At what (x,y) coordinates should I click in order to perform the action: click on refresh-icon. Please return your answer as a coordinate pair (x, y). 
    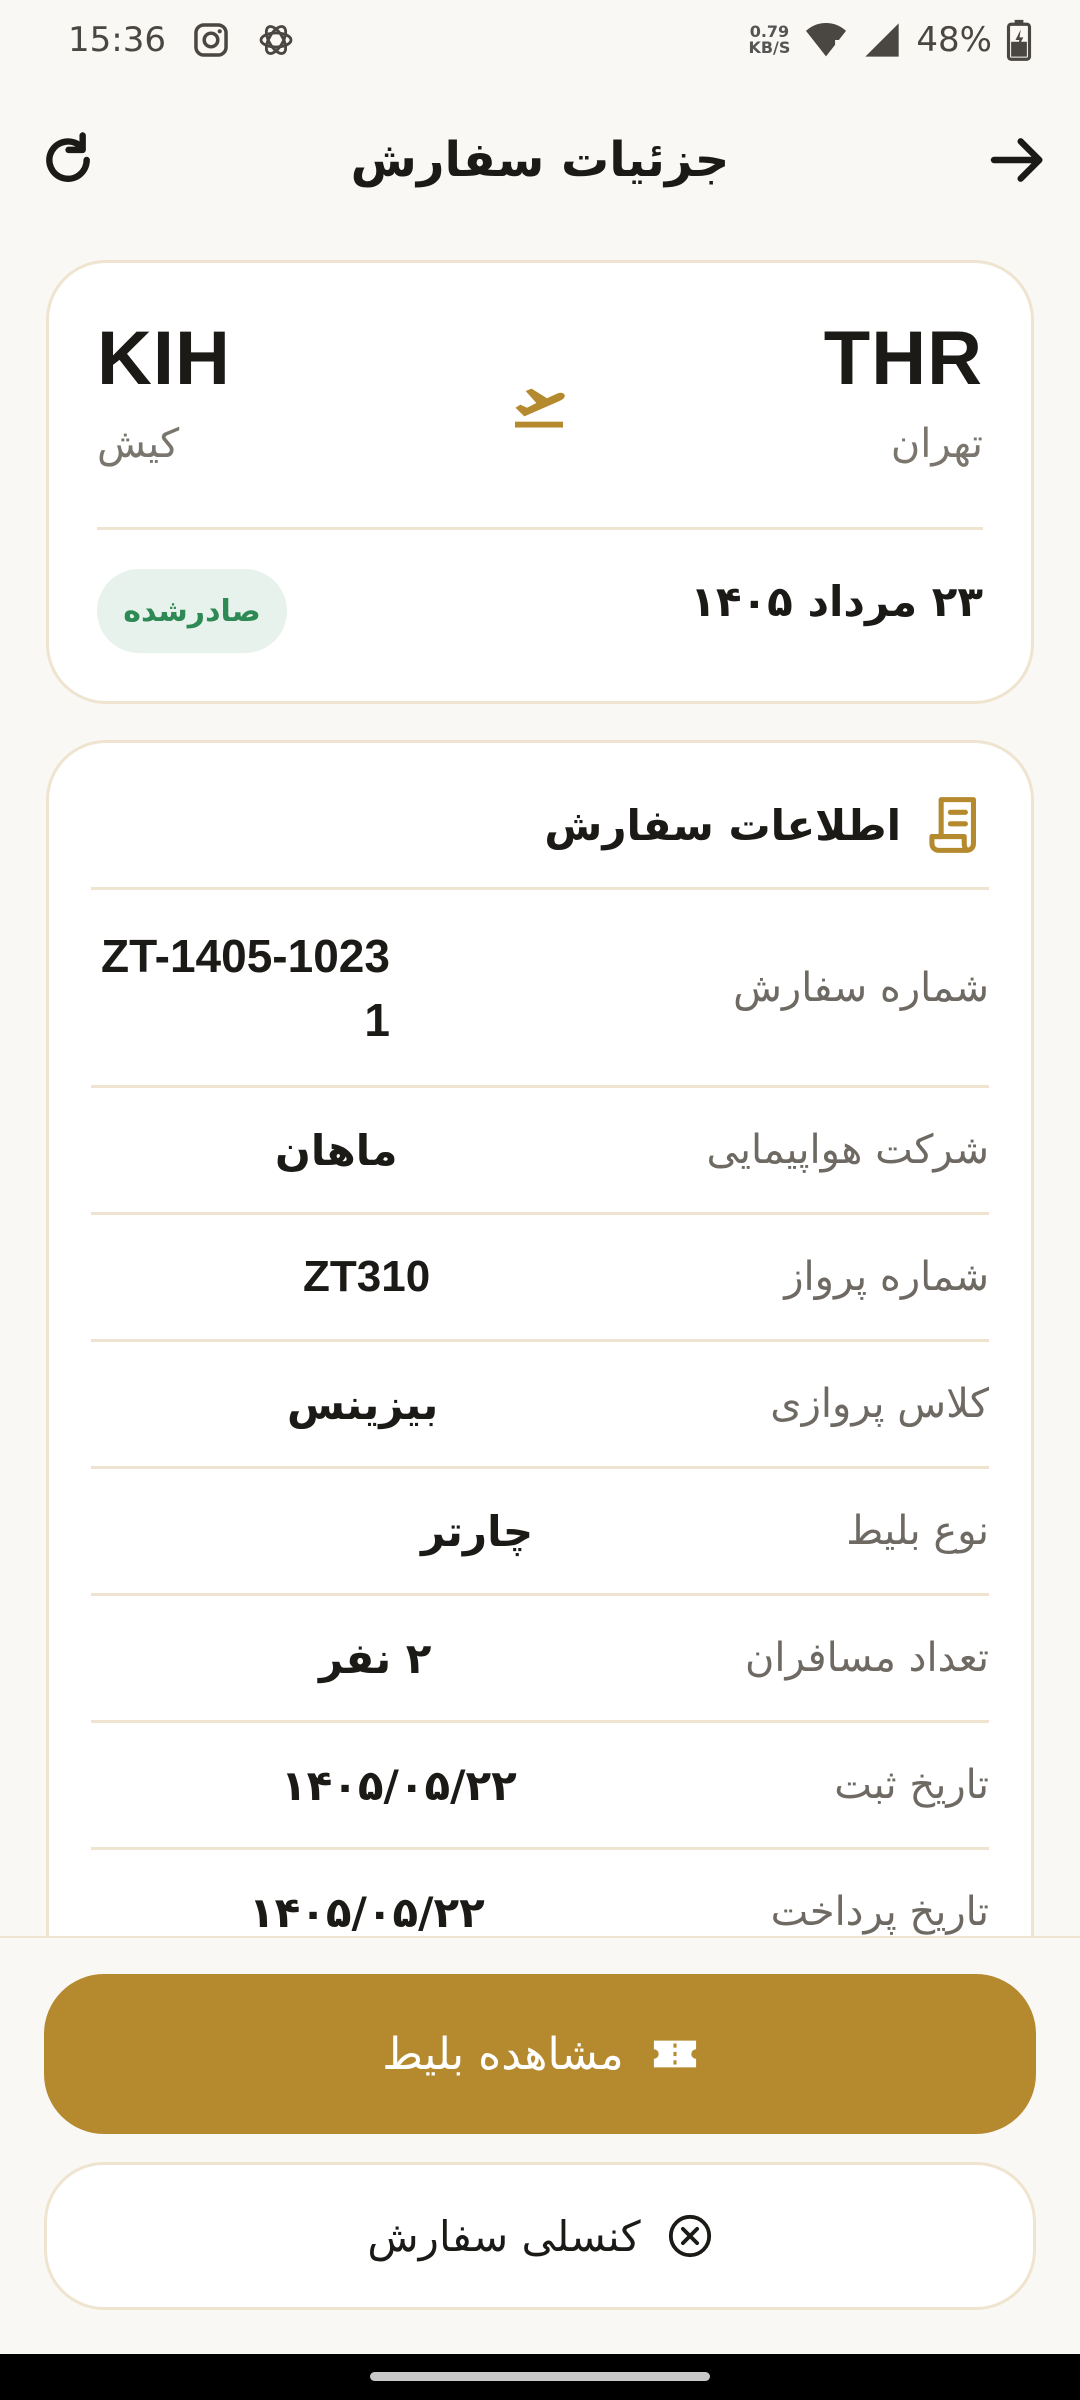
    Looking at the image, I should click on (68, 160).